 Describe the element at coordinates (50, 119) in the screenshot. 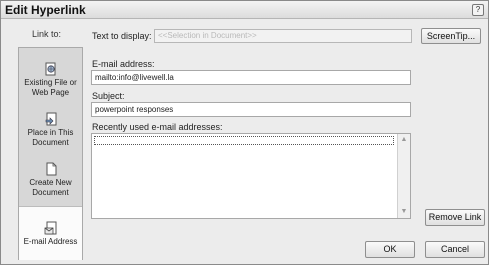

I see `place-document-icon` at that location.